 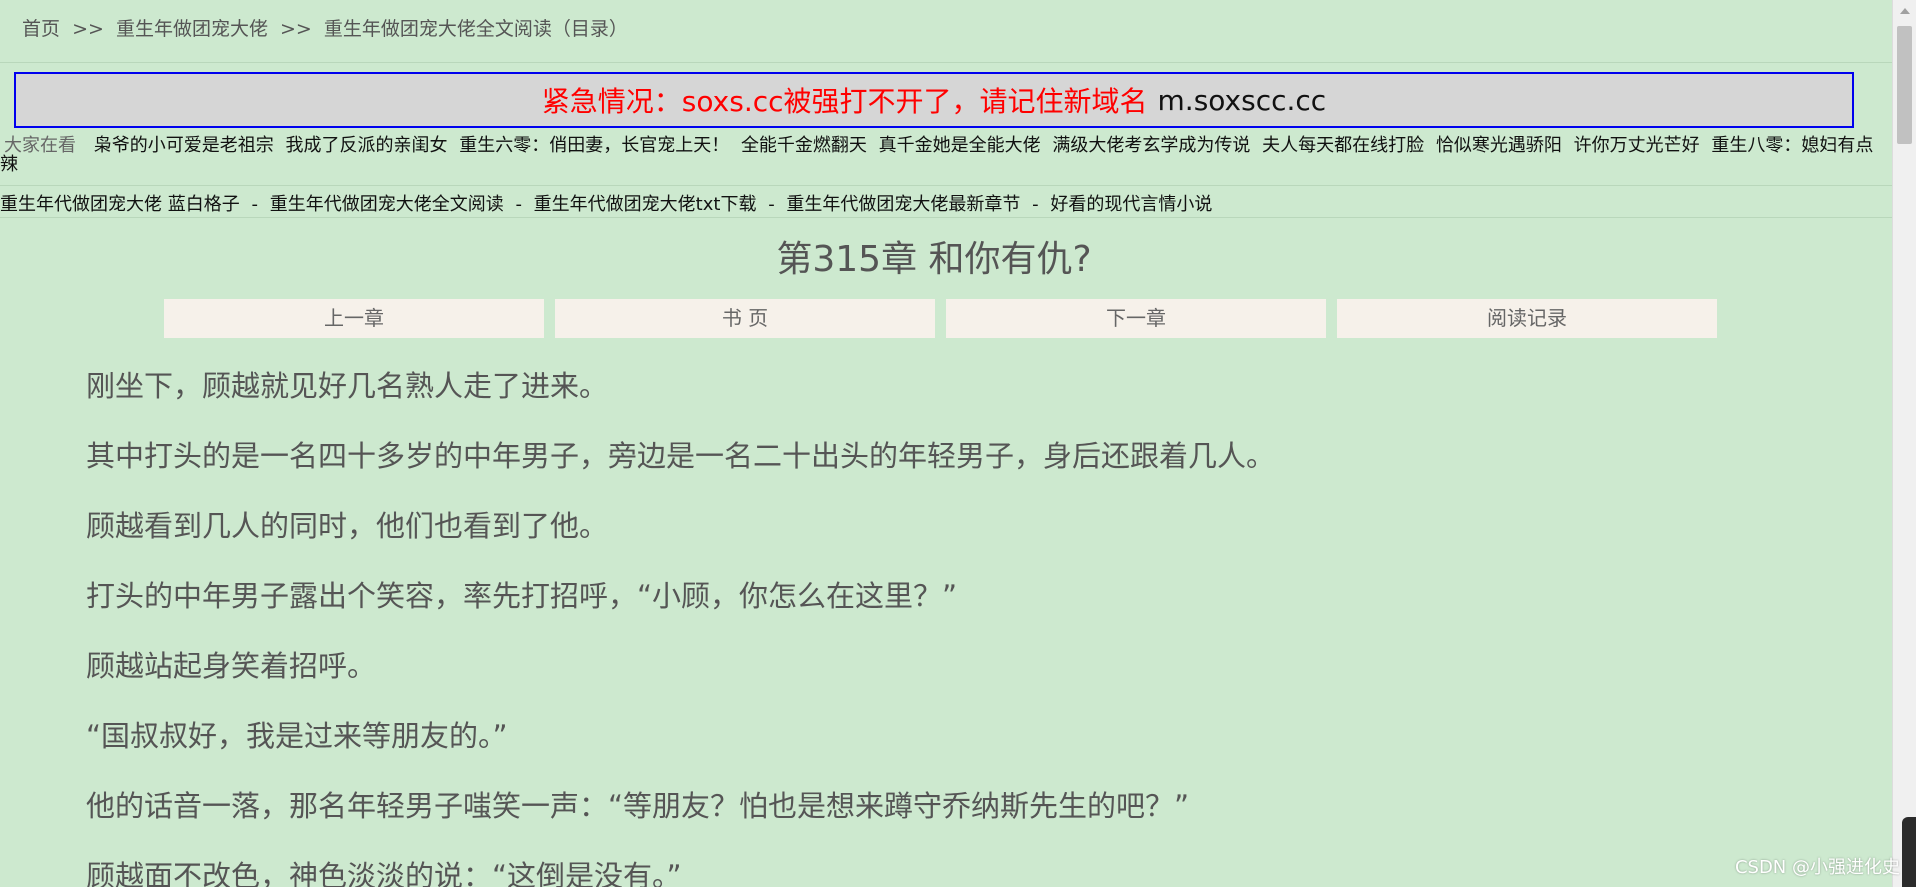 What do you see at coordinates (1242, 100) in the screenshot?
I see `notice-domain: m.soxscc.cc` at bounding box center [1242, 100].